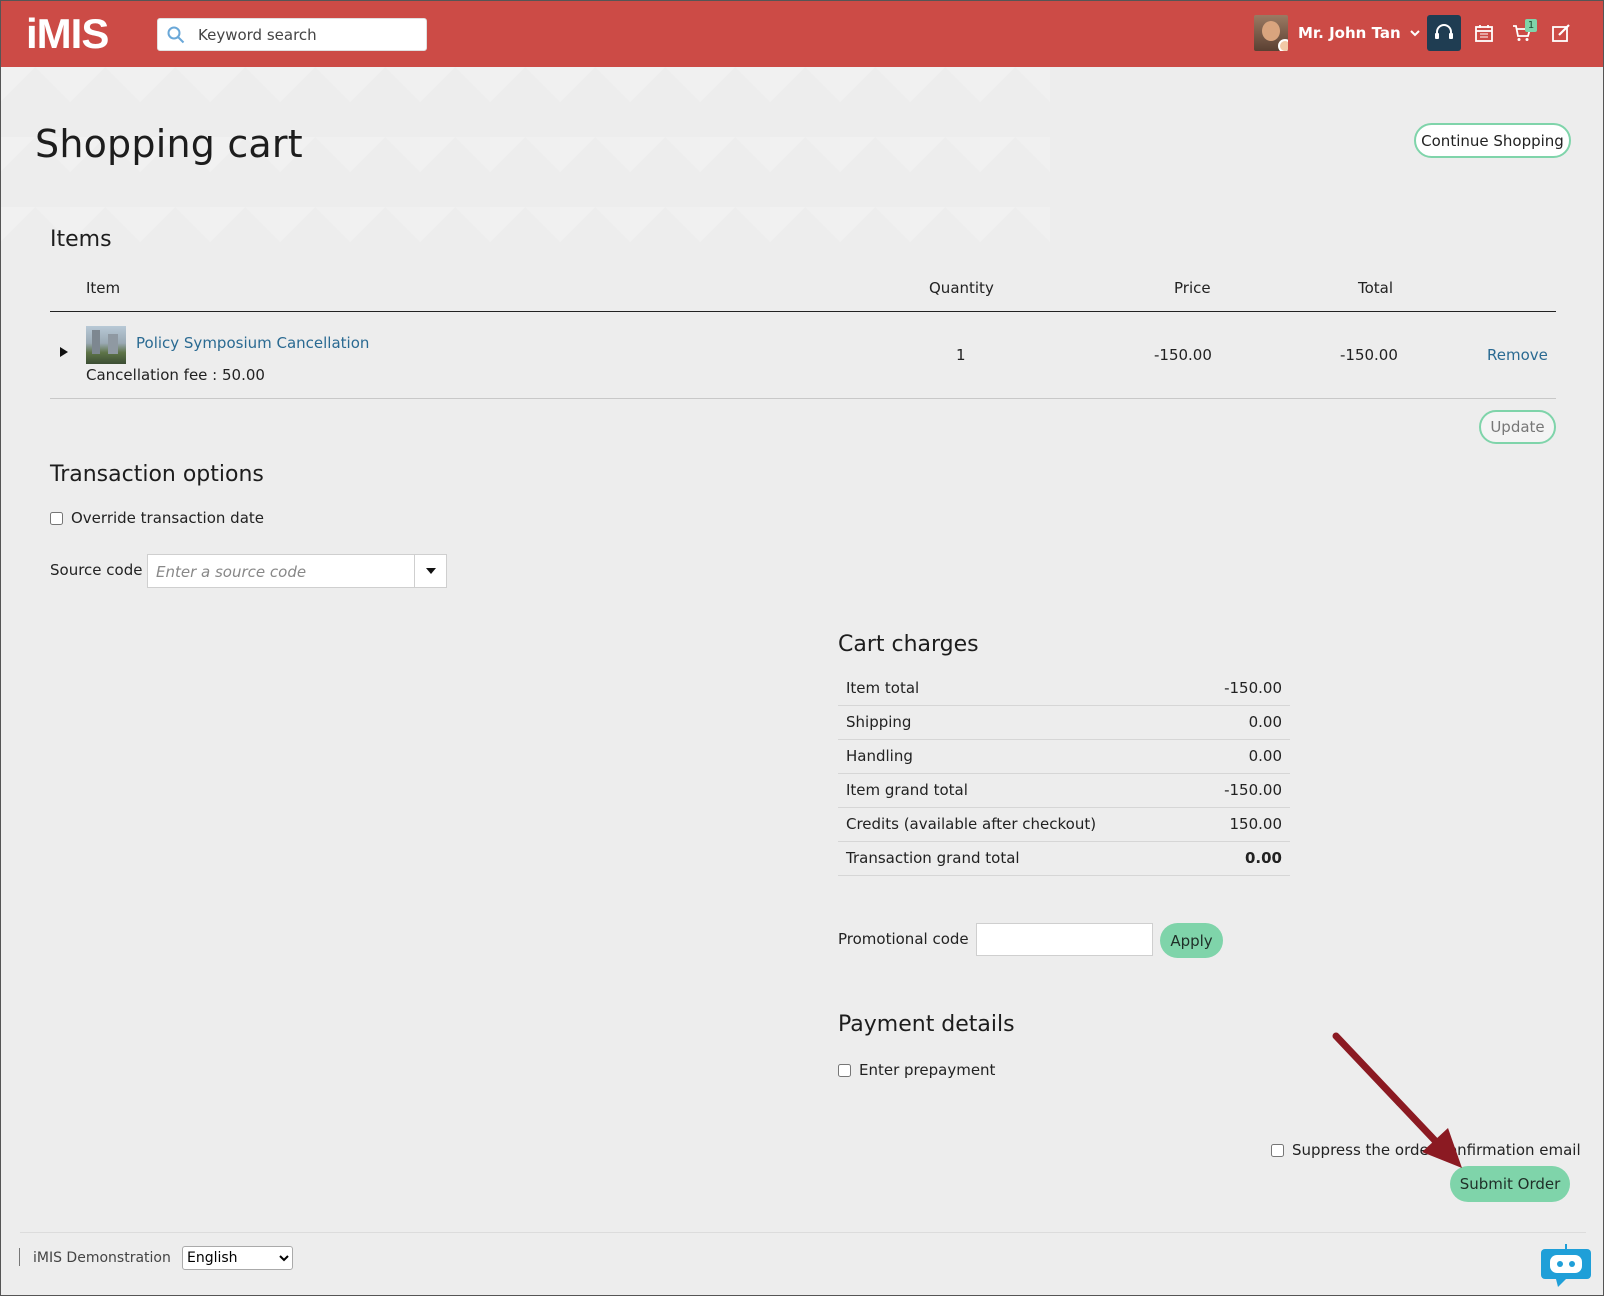  Describe the element at coordinates (961, 355) in the screenshot. I see `item-quantity: 1` at that location.